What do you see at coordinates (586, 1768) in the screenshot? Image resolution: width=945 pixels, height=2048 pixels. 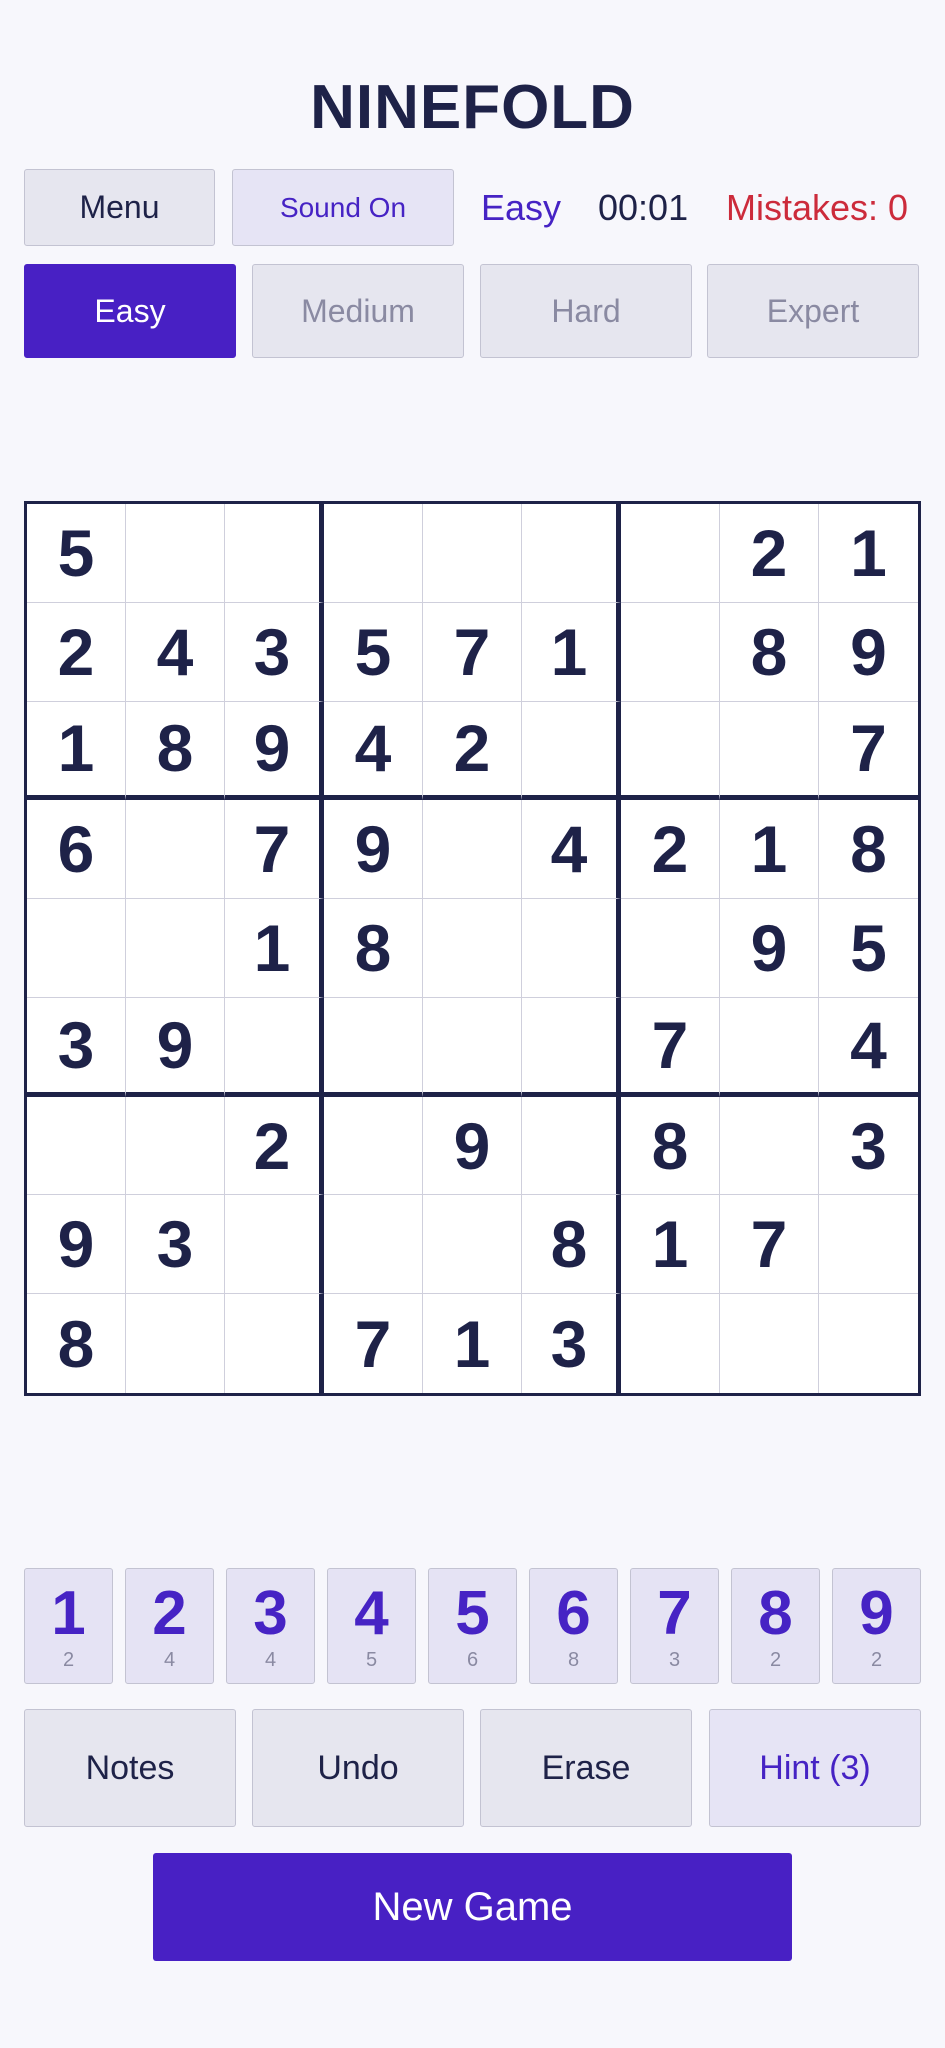 I see `erase-button: Erase` at bounding box center [586, 1768].